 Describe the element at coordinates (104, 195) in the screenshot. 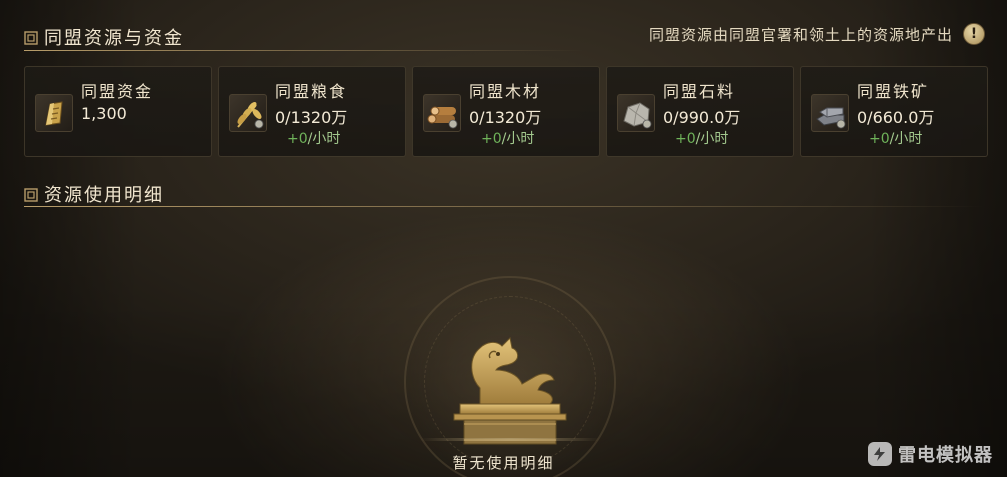

I see `section-title-usage: 资源使用明细` at that location.